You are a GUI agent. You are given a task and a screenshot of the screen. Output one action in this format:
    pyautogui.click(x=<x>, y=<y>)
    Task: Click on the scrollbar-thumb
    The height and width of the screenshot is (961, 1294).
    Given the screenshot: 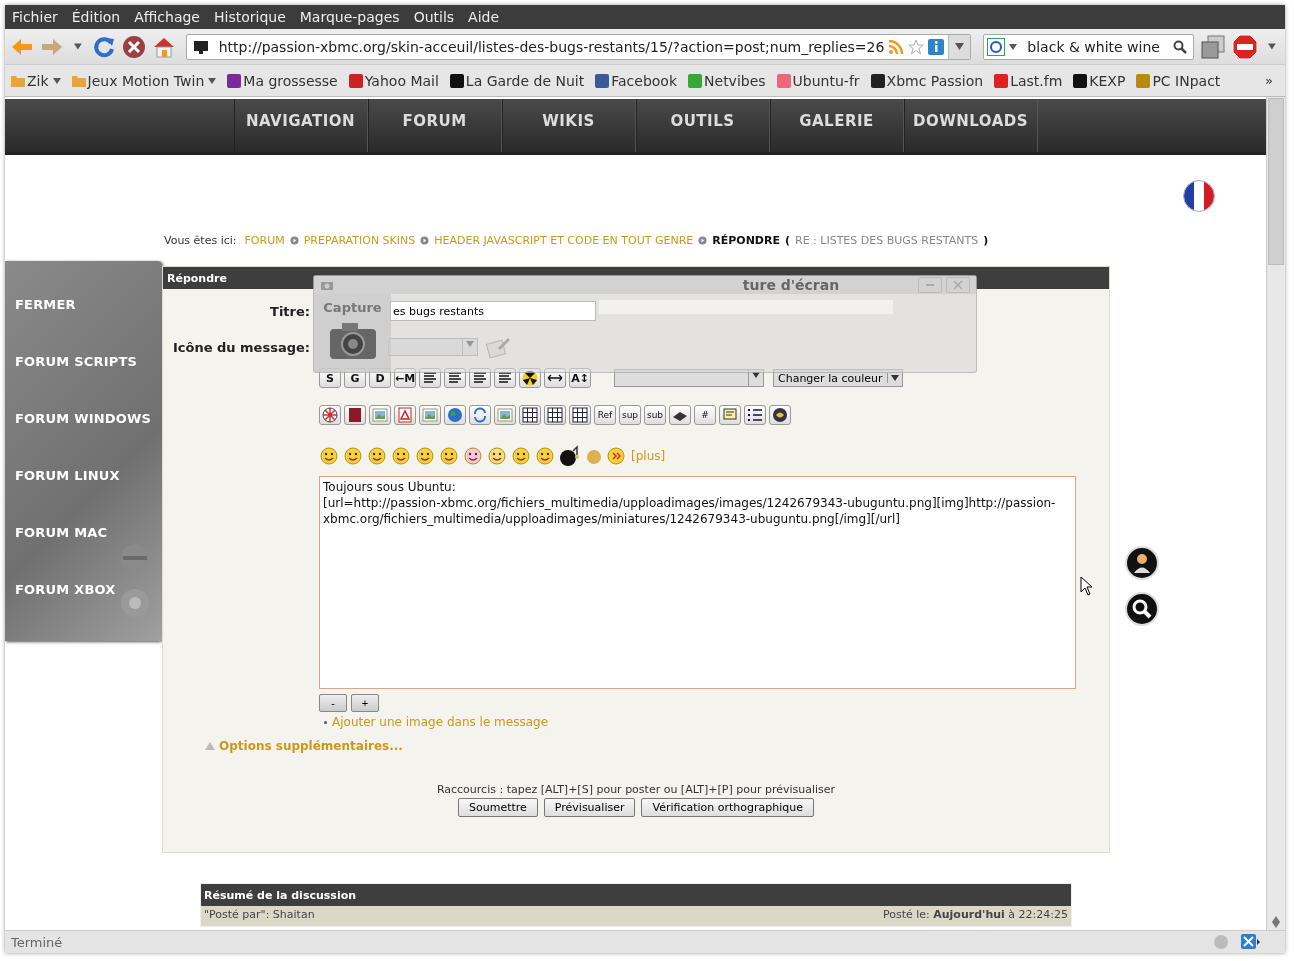 What is the action you would take?
    pyautogui.click(x=1276, y=181)
    